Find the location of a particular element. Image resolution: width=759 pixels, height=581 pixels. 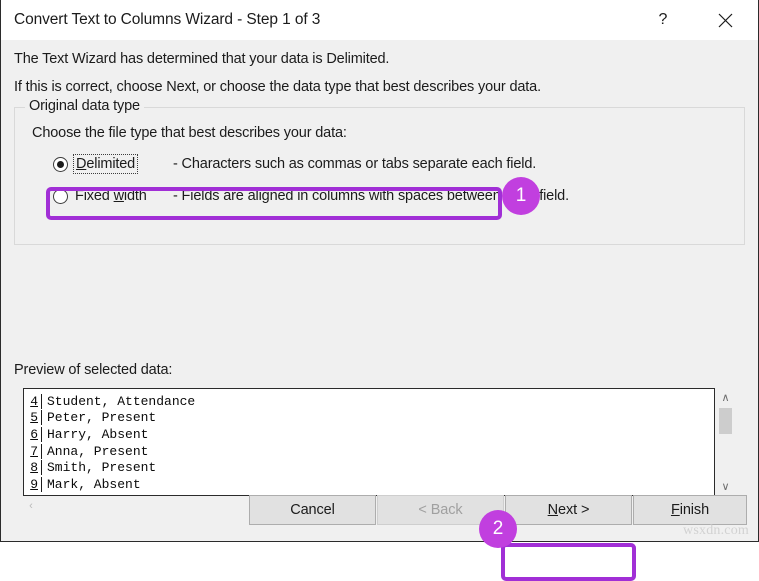

finish-button: Finish is located at coordinates (690, 510).